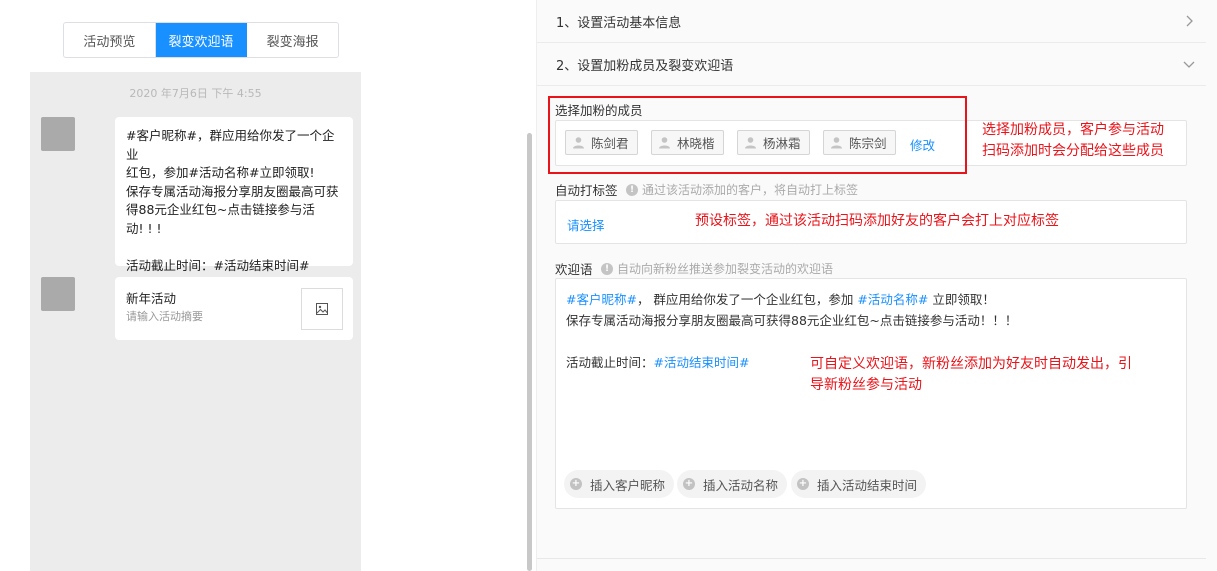 This screenshot has height=571, width=1217. What do you see at coordinates (230, 145) in the screenshot?
I see `message-line: #客户昵称#，群应用给你发了一个企业` at bounding box center [230, 145].